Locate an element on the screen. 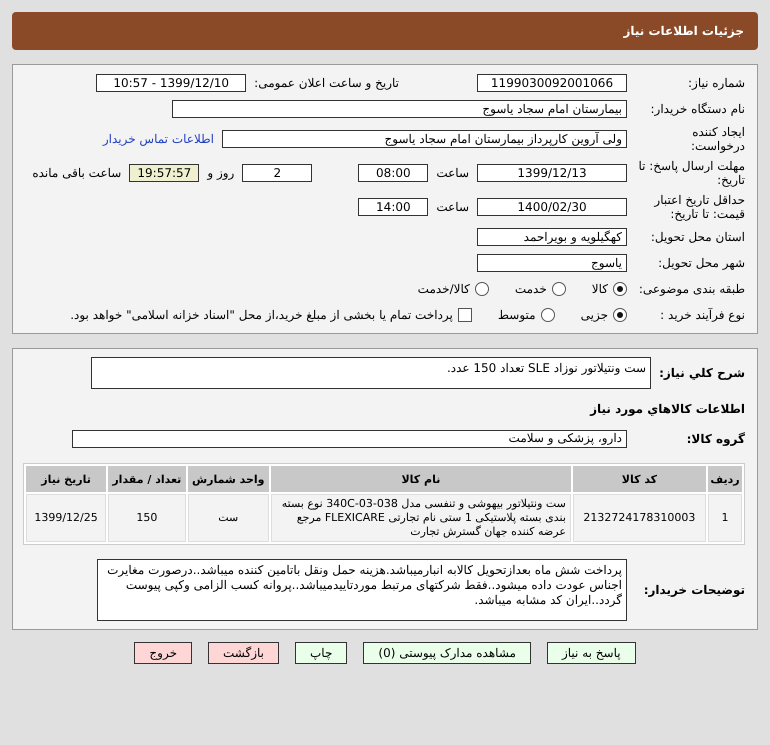 This screenshot has height=745, width=770. column-header: تعداد / مقدار is located at coordinates (147, 479).